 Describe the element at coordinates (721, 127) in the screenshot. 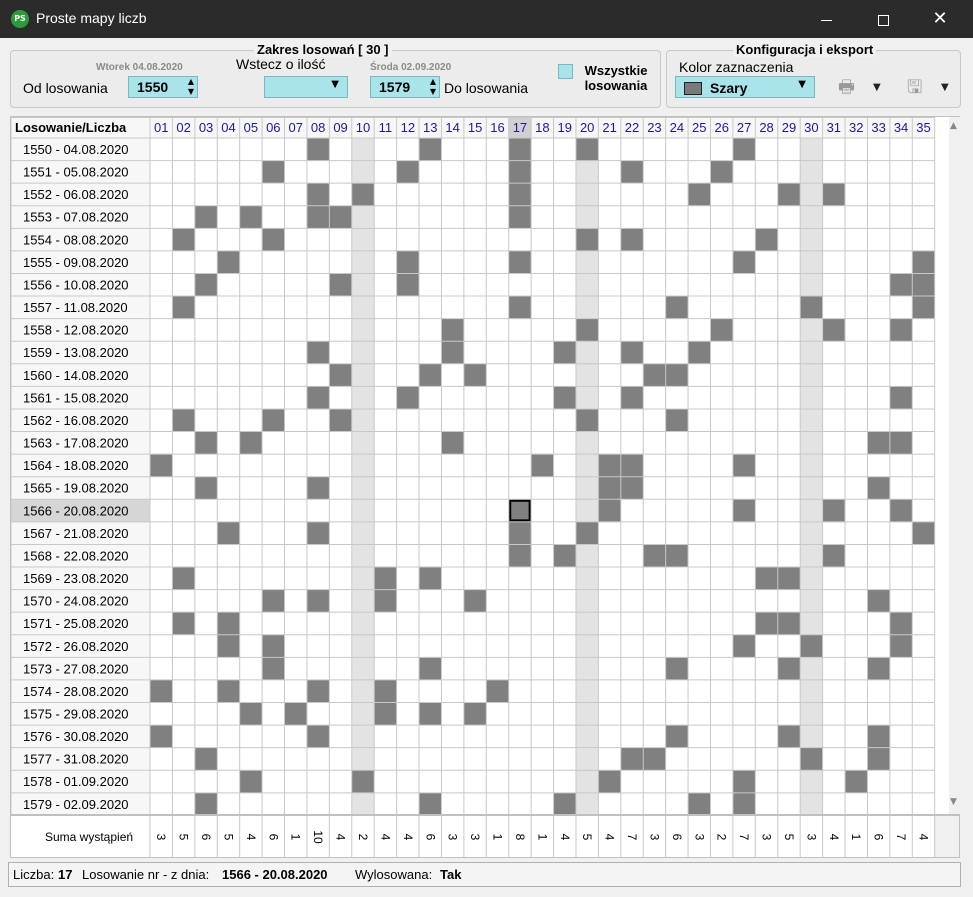

I see `column-header-26: 26` at that location.